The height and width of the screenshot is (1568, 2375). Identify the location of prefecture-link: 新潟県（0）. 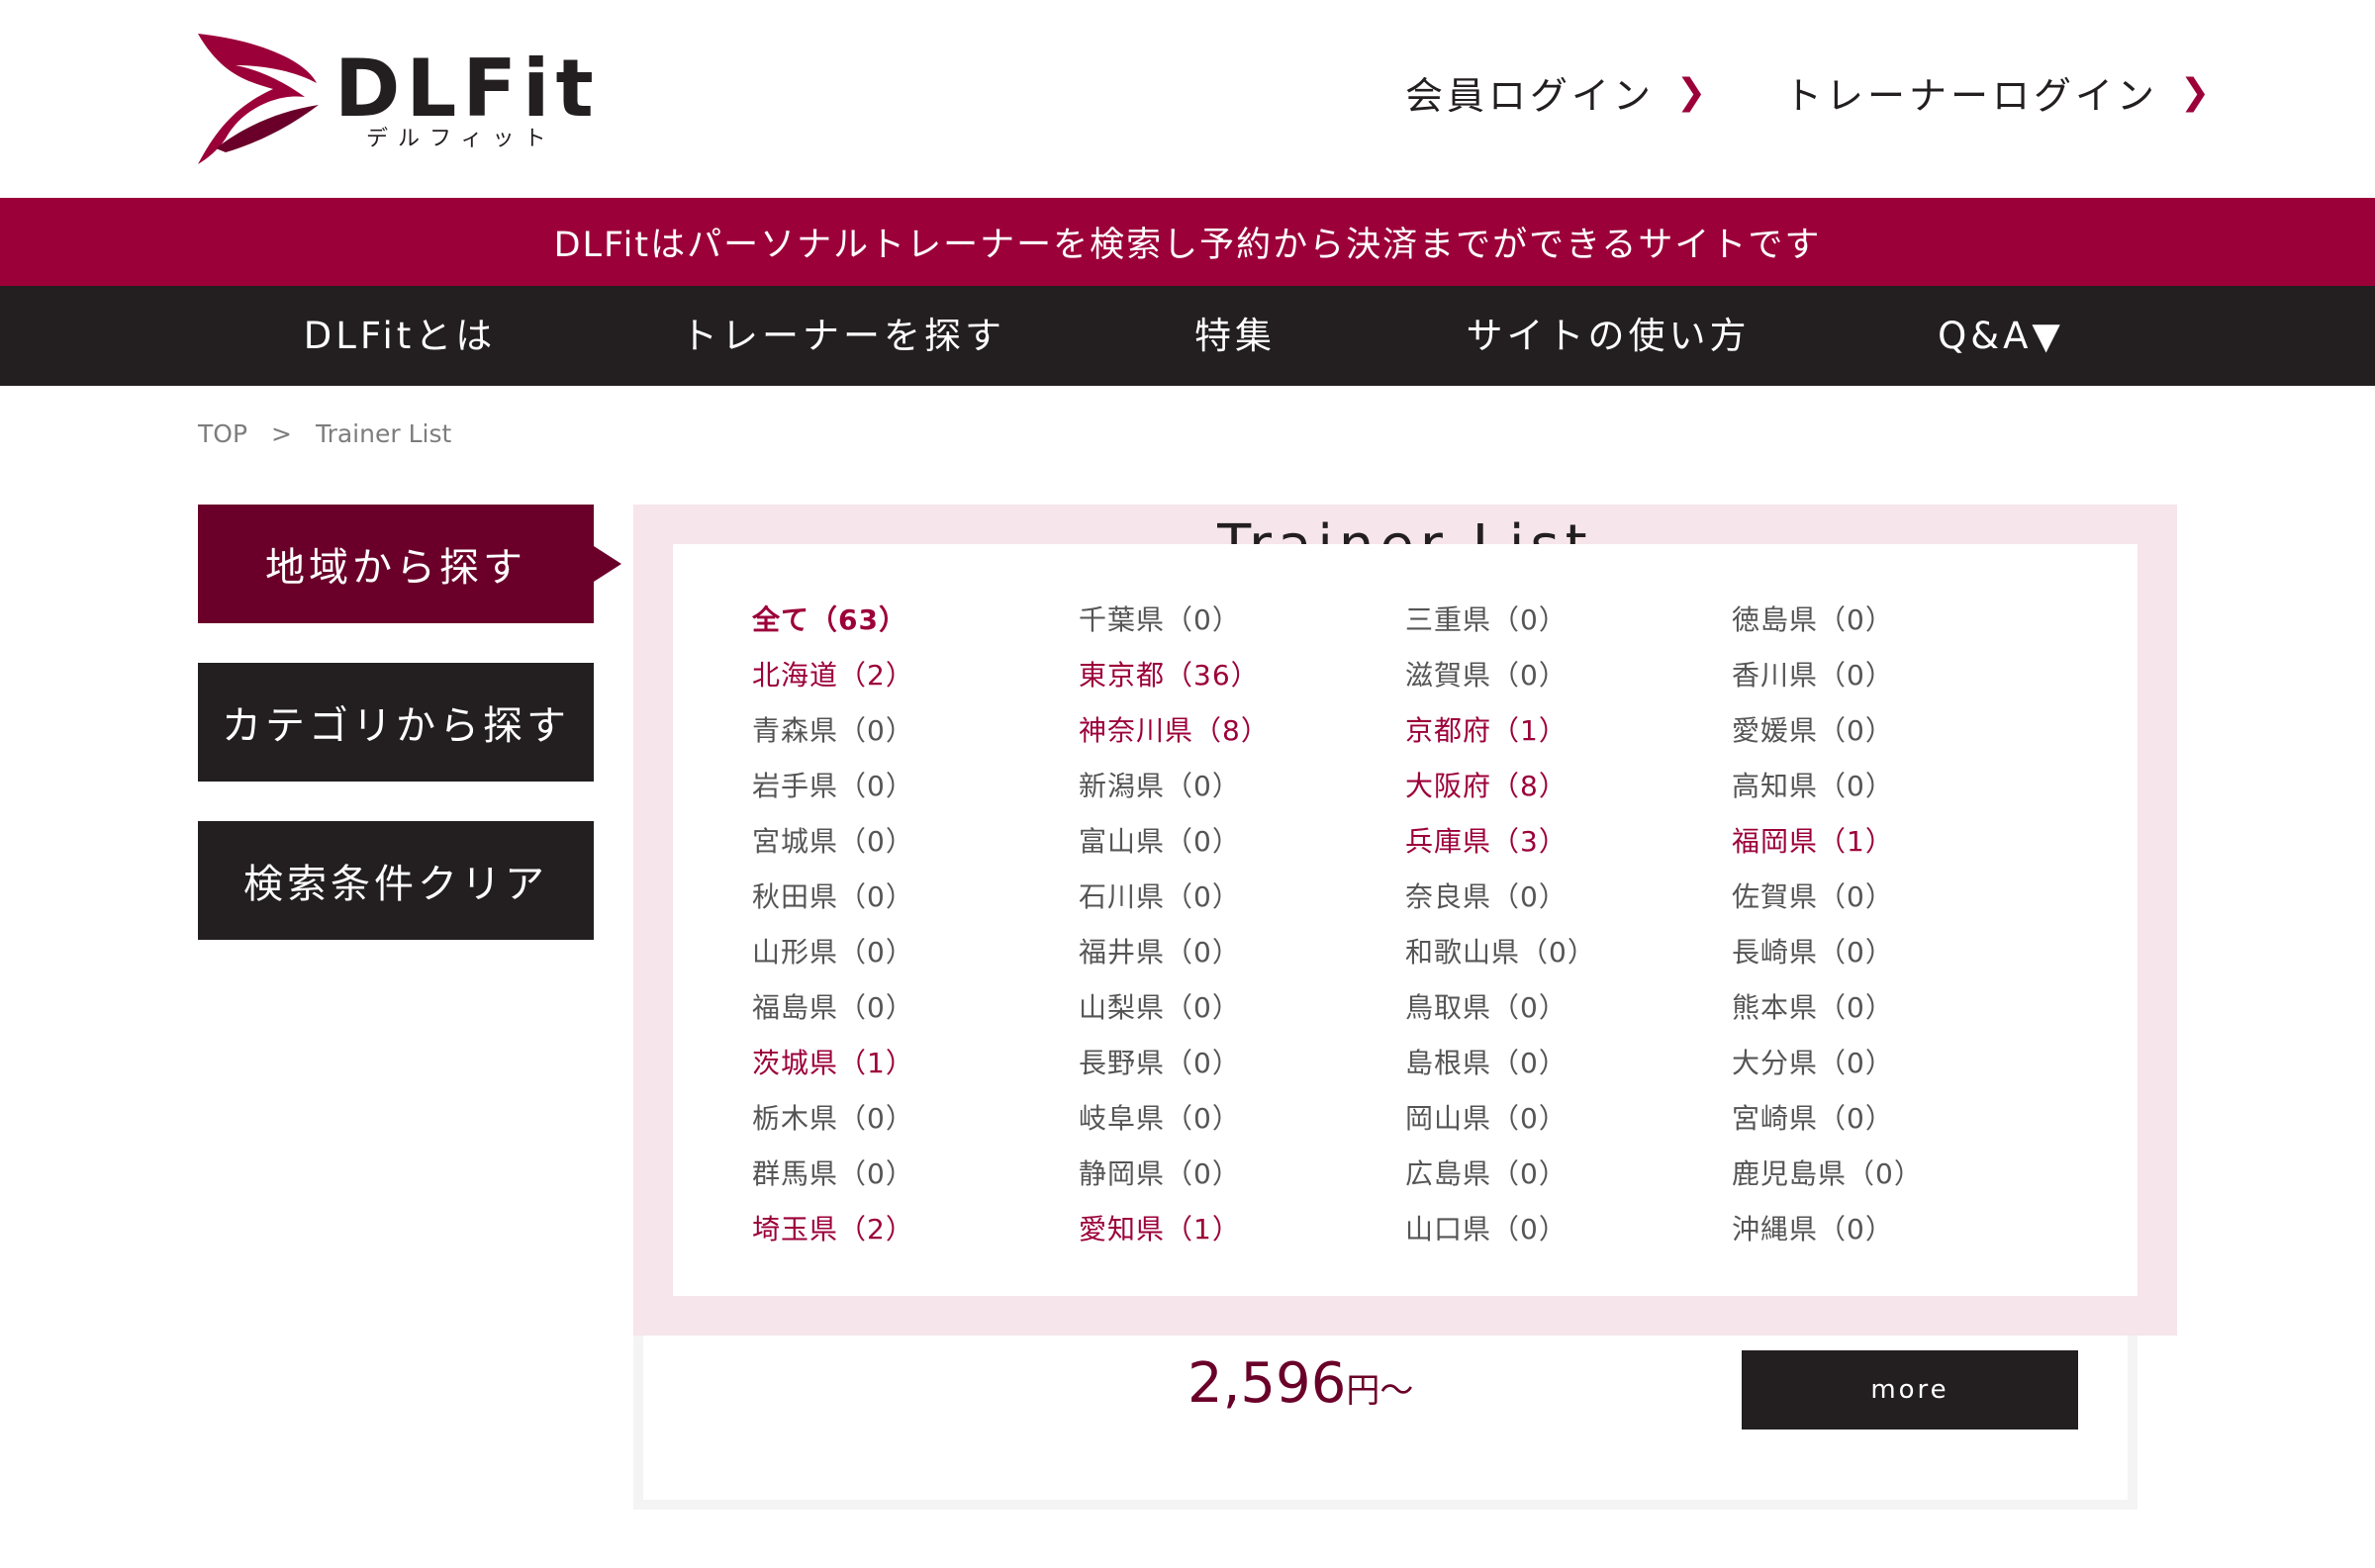
(1160, 784).